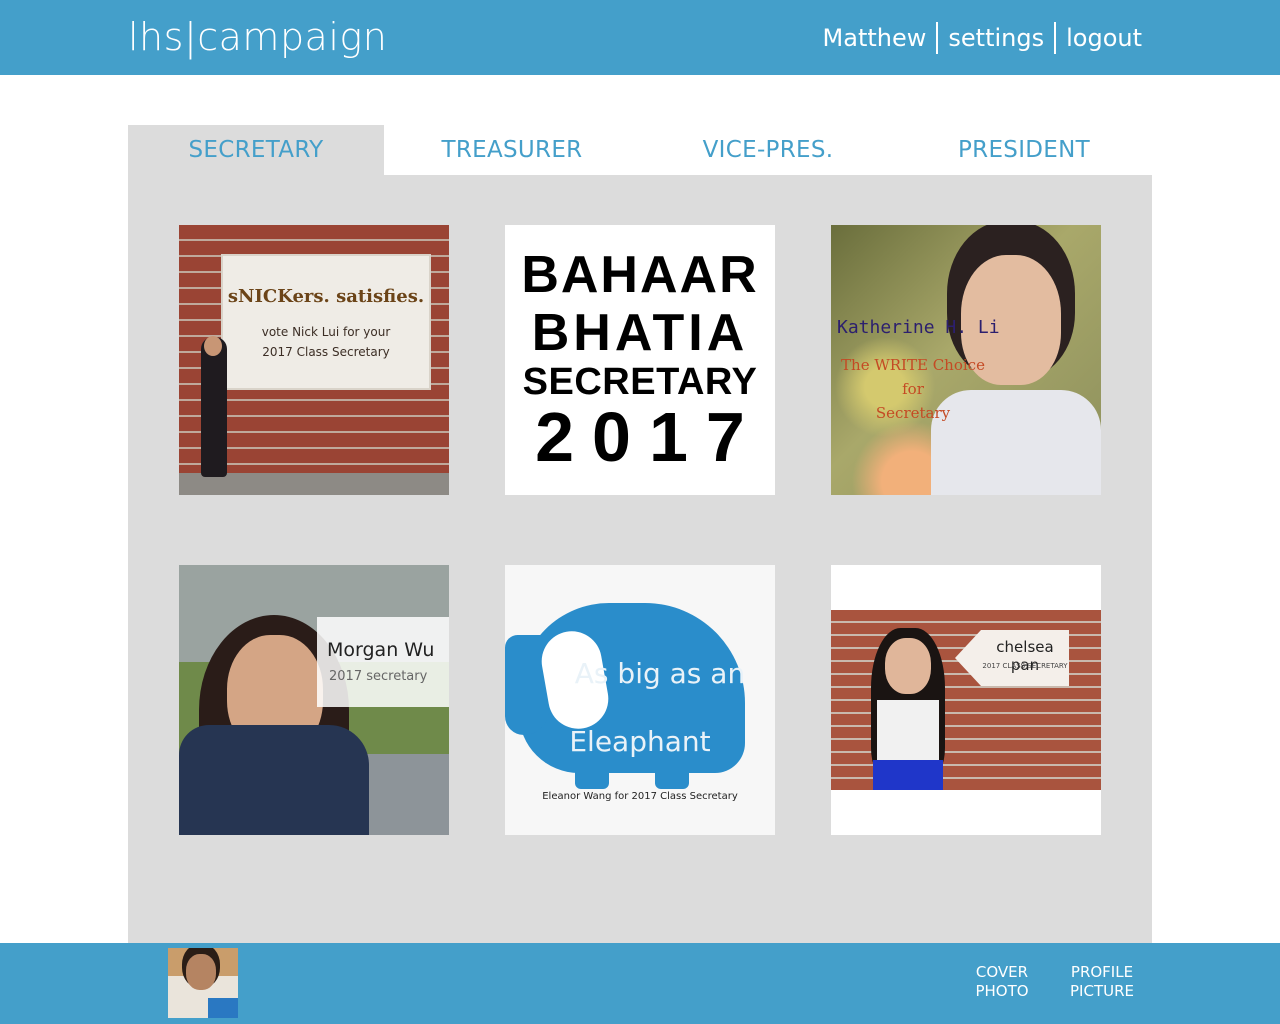  What do you see at coordinates (1024, 150) in the screenshot?
I see `tab-president: PRESIDENT` at bounding box center [1024, 150].